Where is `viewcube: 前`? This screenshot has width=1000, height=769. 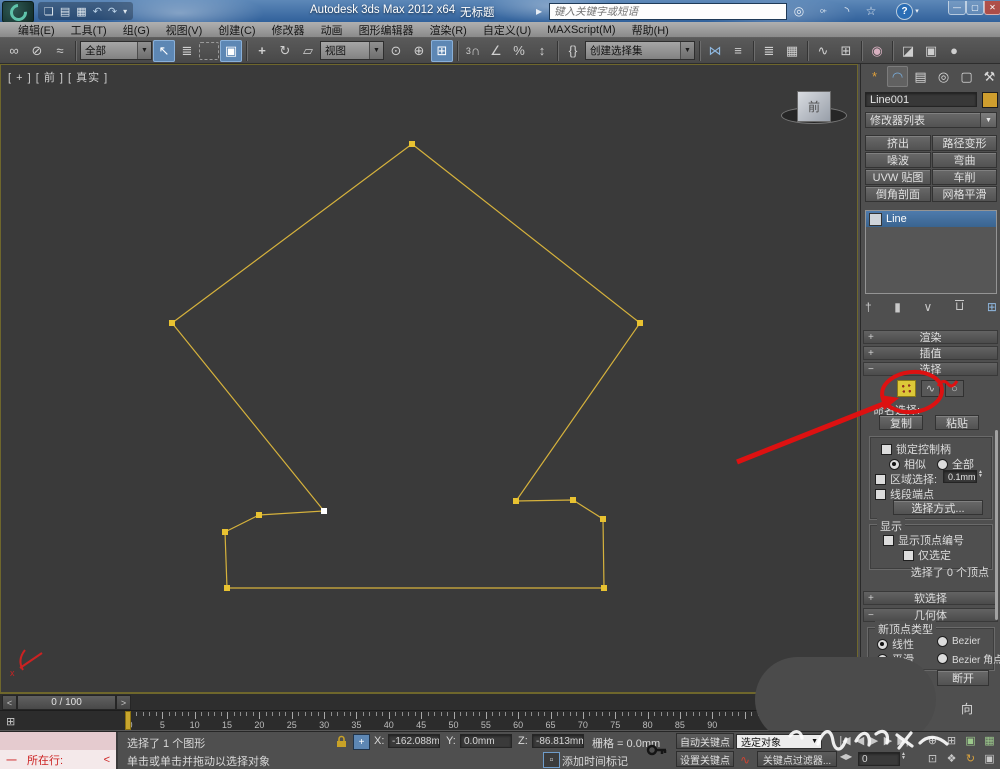
viewcube: 前 is located at coordinates (814, 106).